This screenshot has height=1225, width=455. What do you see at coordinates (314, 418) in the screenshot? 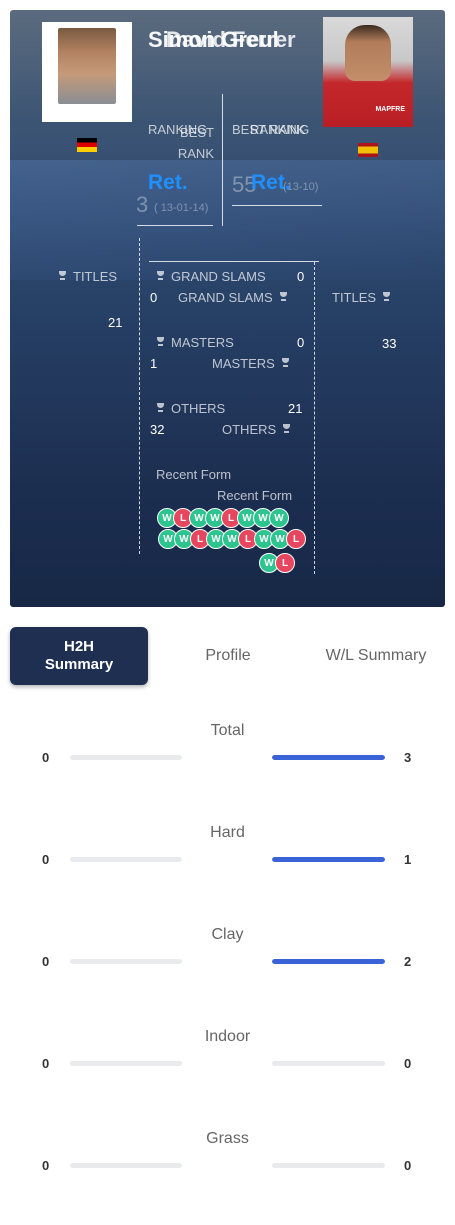
I see `stats-right-border` at bounding box center [314, 418].